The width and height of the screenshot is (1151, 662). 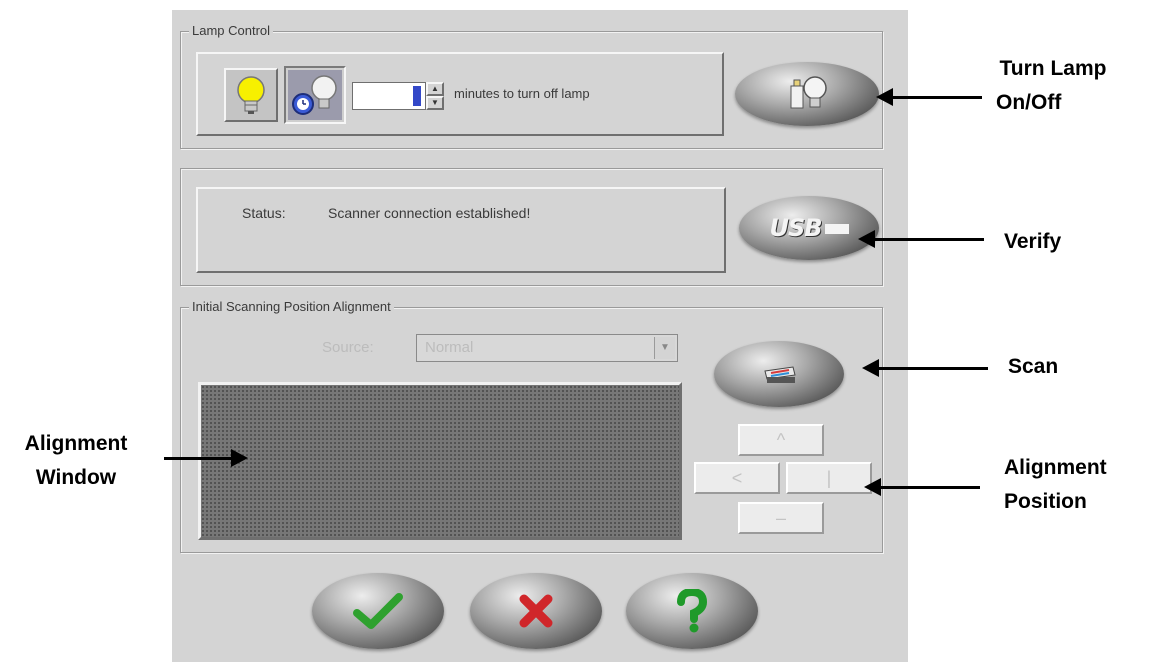 What do you see at coordinates (1029, 102) in the screenshot?
I see `callout-turn-lamp-line2: On/Off` at bounding box center [1029, 102].